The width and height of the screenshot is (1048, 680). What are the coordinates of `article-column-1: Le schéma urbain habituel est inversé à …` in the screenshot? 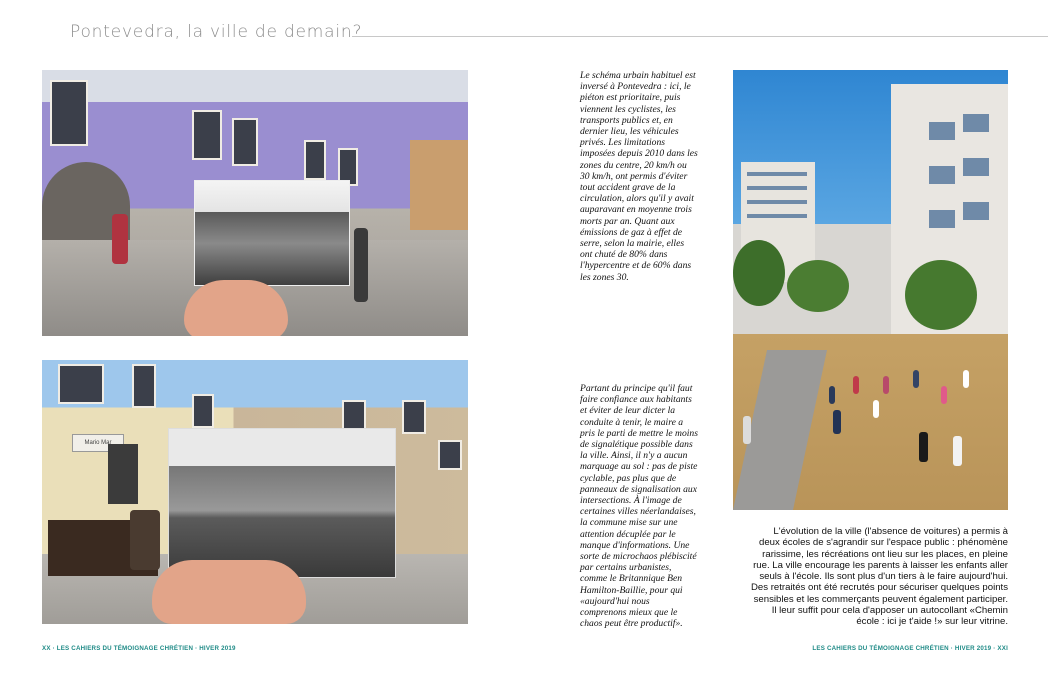 It's located at (639, 176).